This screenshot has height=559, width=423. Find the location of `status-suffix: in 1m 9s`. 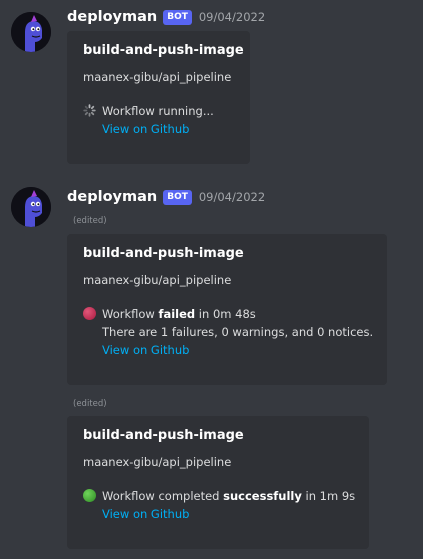

status-suffix: in 1m 9s is located at coordinates (328, 496).